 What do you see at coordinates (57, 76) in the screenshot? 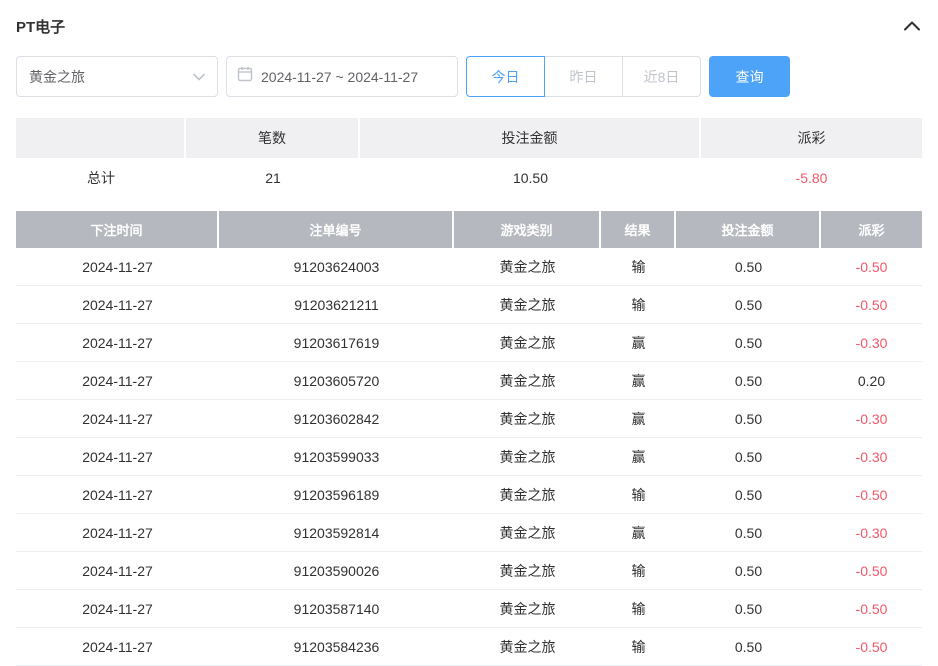
I see `game-select-value: 黄金之旅` at bounding box center [57, 76].